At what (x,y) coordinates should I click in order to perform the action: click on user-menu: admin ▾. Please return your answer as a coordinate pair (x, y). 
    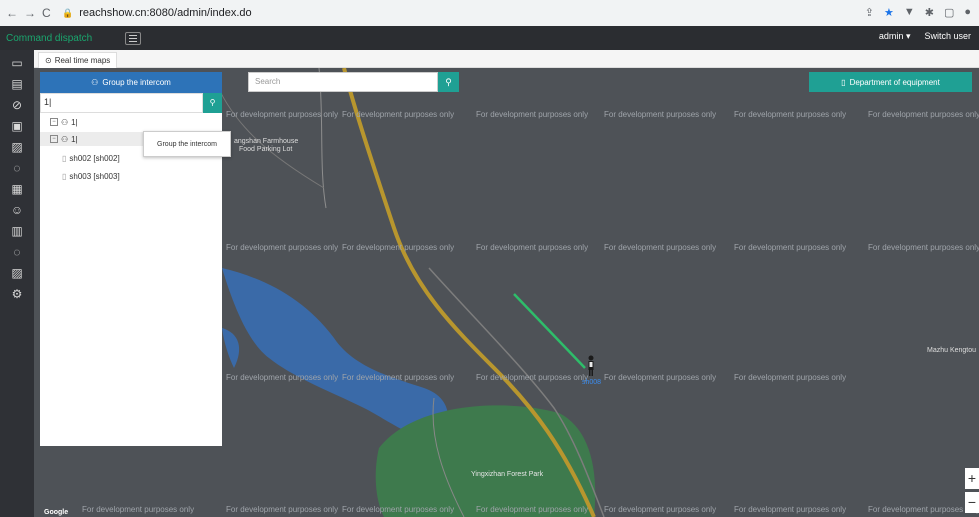
    Looking at the image, I should click on (895, 36).